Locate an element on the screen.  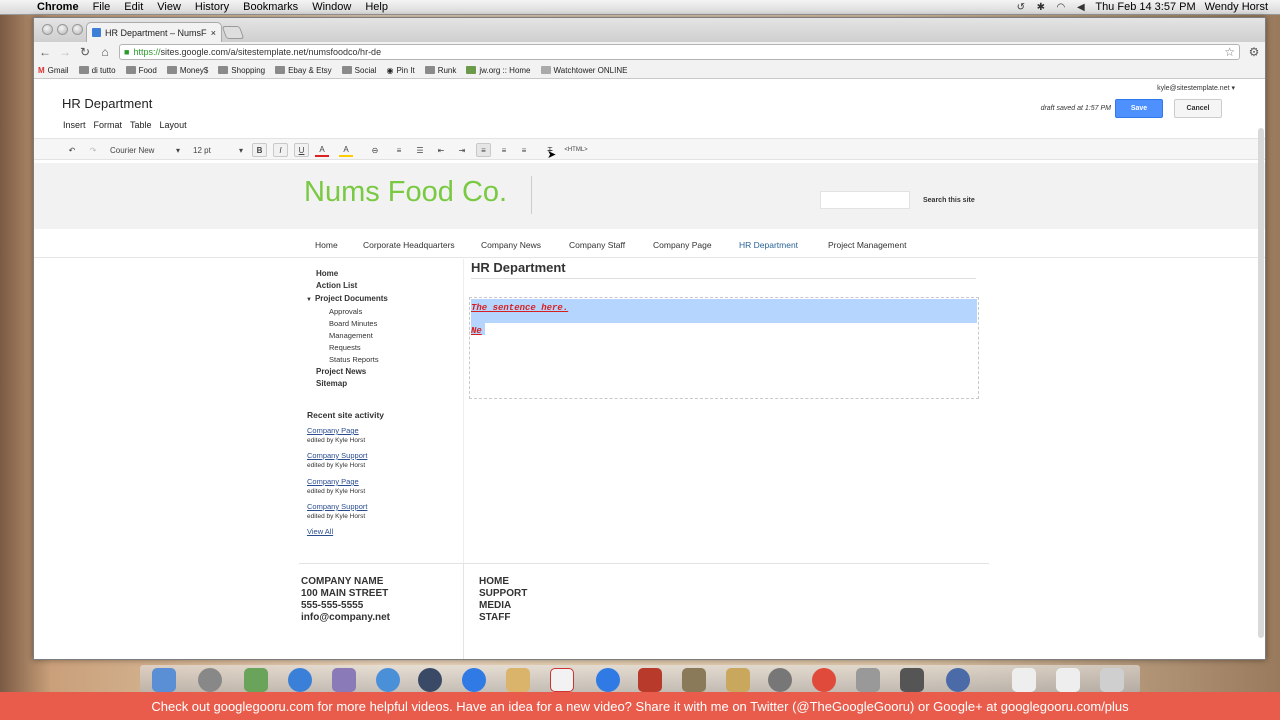
menu-app-name: Chrome is located at coordinates (58, 7).